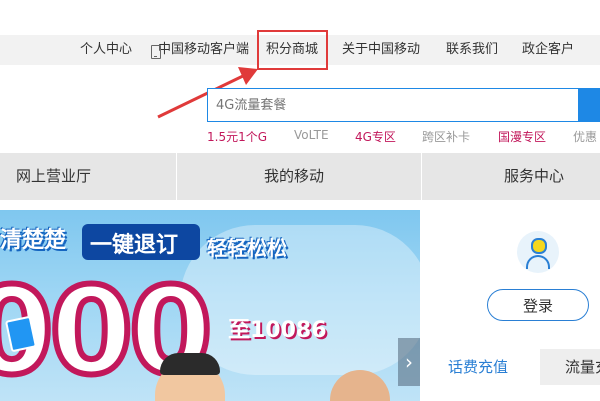  Describe the element at coordinates (381, 50) in the screenshot. I see `topnav-about: 关于中国移动` at that location.